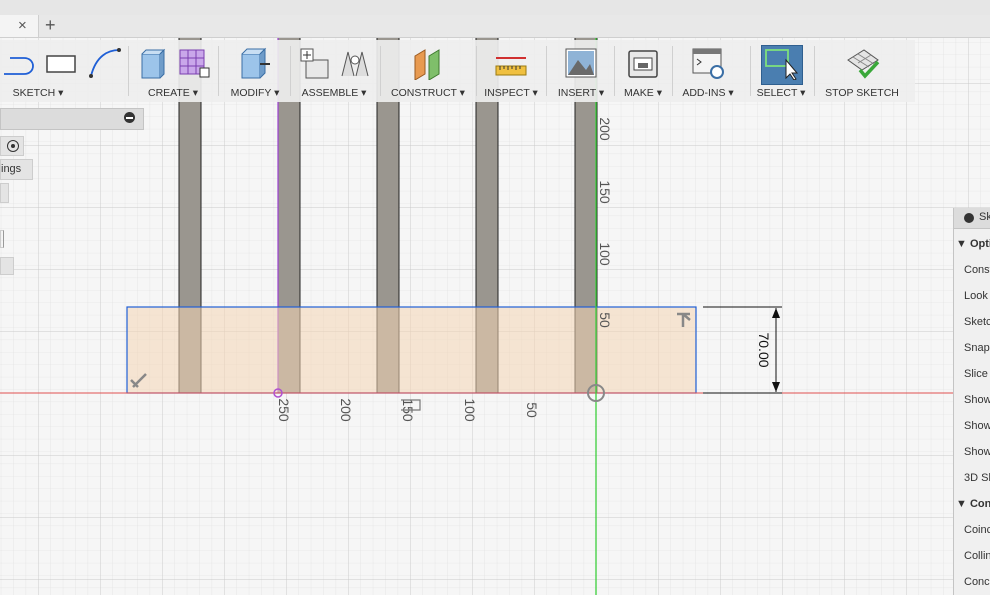 The image size is (990, 595). Describe the element at coordinates (105, 63) in the screenshot. I see `arc-icon` at that location.